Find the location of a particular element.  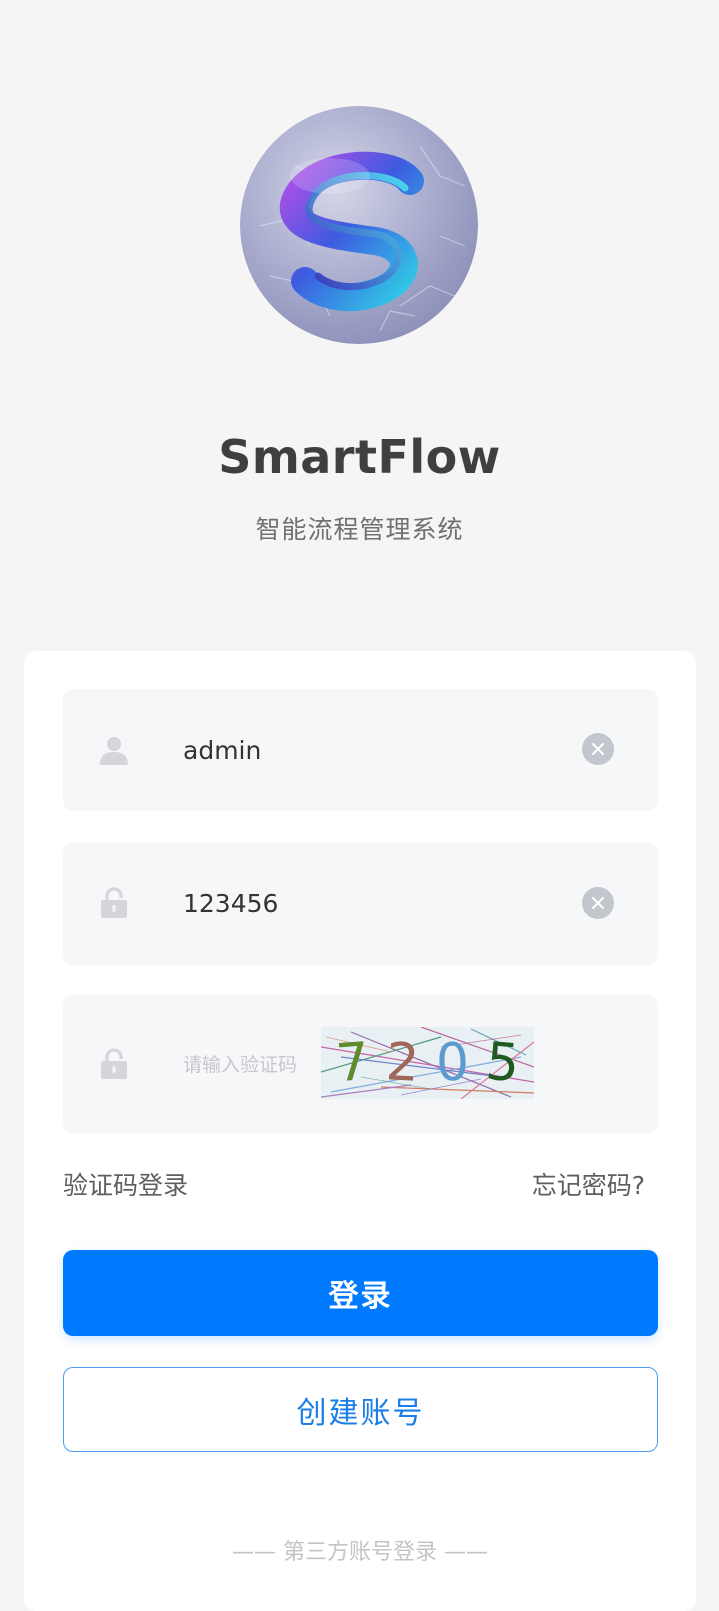

captcha-image: 7205 is located at coordinates (427, 1063).